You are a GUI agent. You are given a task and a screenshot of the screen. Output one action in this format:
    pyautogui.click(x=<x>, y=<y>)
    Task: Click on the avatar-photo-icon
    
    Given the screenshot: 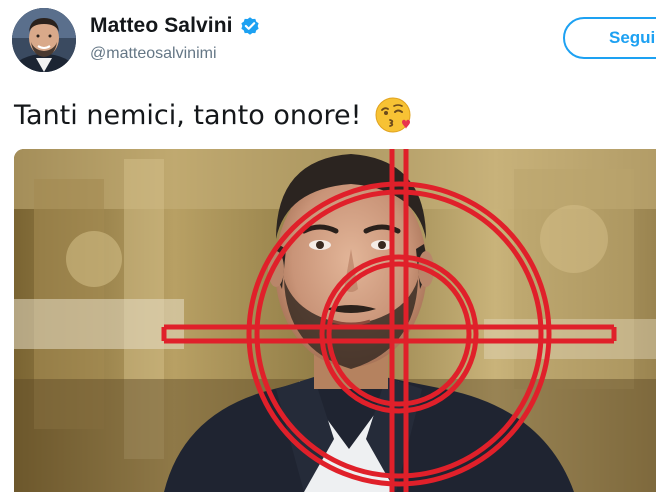 What is the action you would take?
    pyautogui.click(x=44, y=40)
    